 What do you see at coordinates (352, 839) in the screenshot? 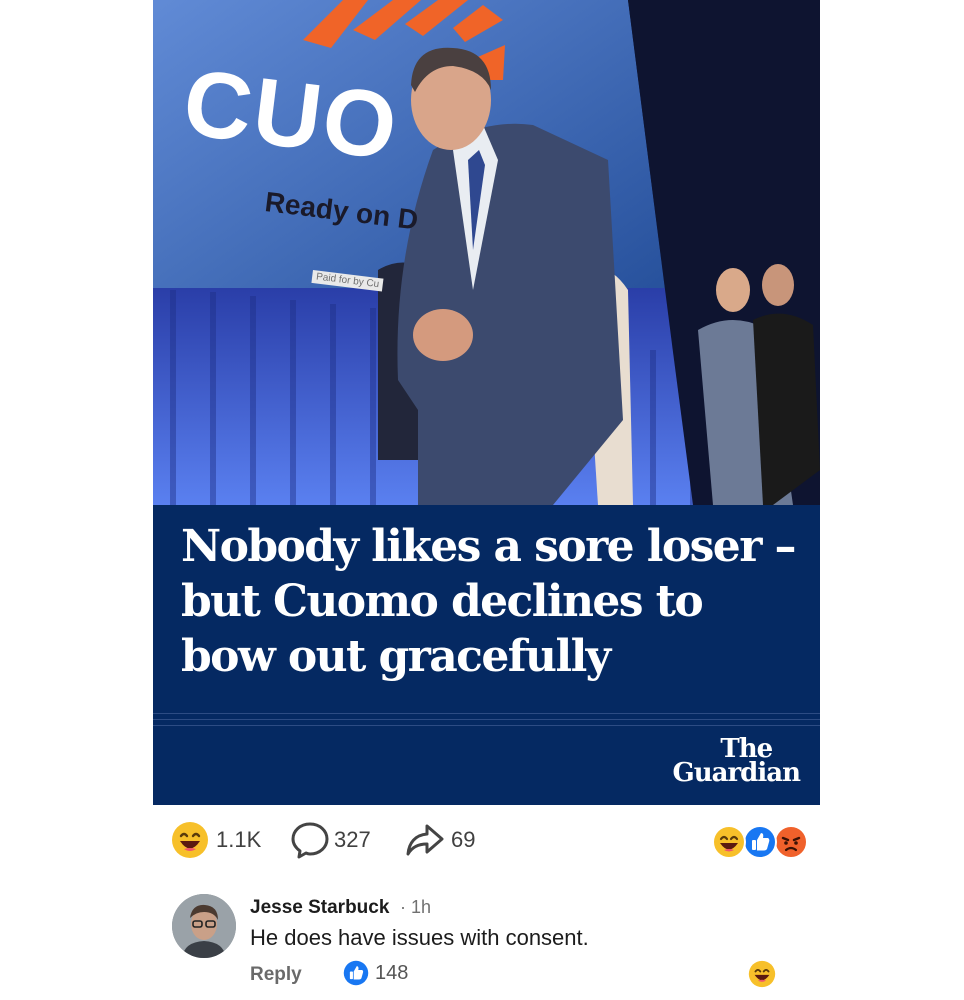
I see `comments-count: 327` at bounding box center [352, 839].